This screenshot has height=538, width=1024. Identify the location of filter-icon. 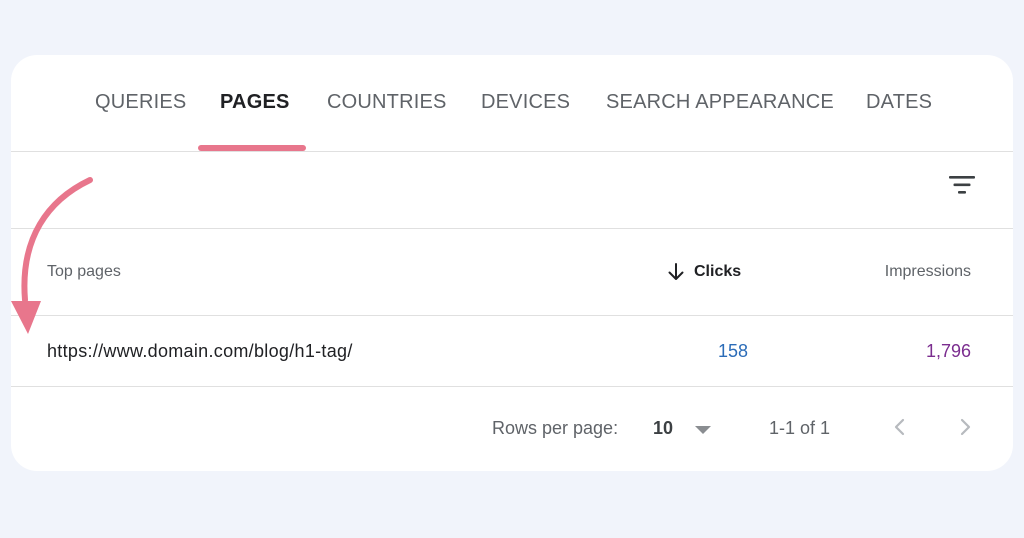
(962, 185).